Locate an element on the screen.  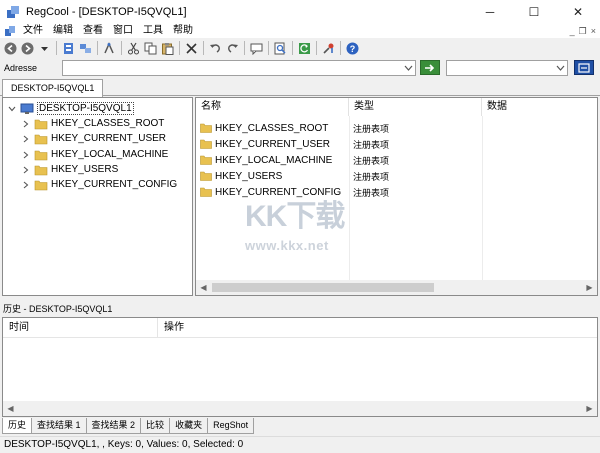
tab-history: 历史 is located at coordinates (17, 426).